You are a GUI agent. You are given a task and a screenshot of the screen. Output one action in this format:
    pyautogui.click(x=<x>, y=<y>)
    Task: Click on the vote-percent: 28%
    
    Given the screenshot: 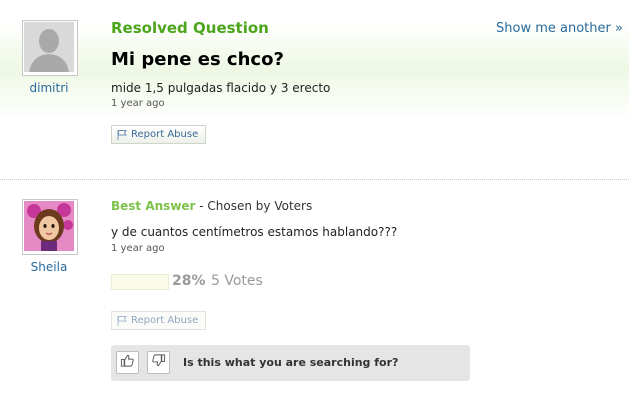 What is the action you would take?
    pyautogui.click(x=189, y=281)
    